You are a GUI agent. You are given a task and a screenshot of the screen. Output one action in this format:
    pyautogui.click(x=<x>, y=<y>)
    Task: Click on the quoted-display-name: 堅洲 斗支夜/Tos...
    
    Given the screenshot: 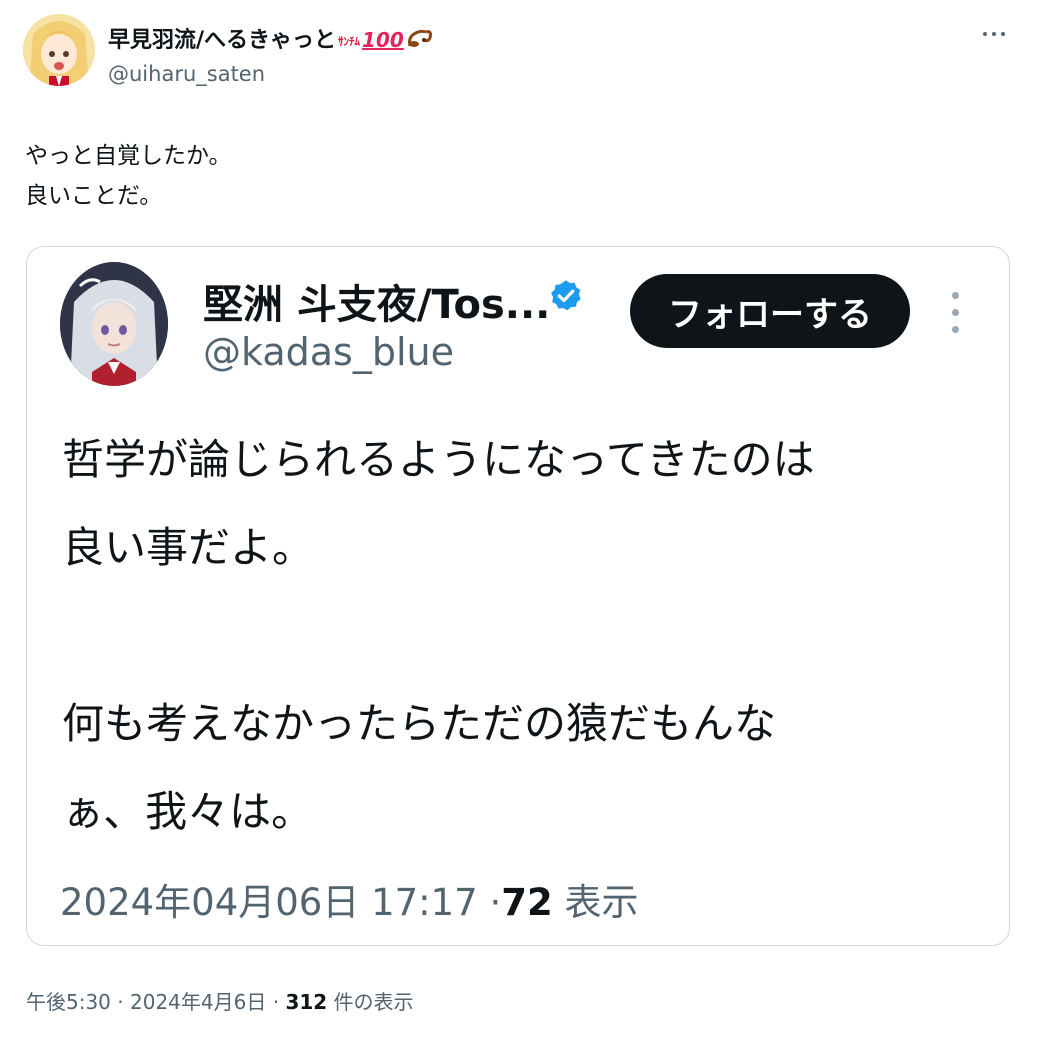 What is the action you would take?
    pyautogui.click(x=376, y=301)
    